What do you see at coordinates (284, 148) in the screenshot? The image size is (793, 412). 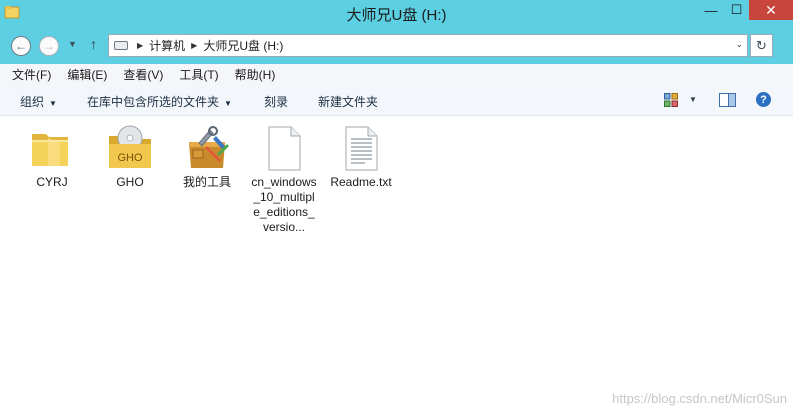 I see `blank-file-icon` at bounding box center [284, 148].